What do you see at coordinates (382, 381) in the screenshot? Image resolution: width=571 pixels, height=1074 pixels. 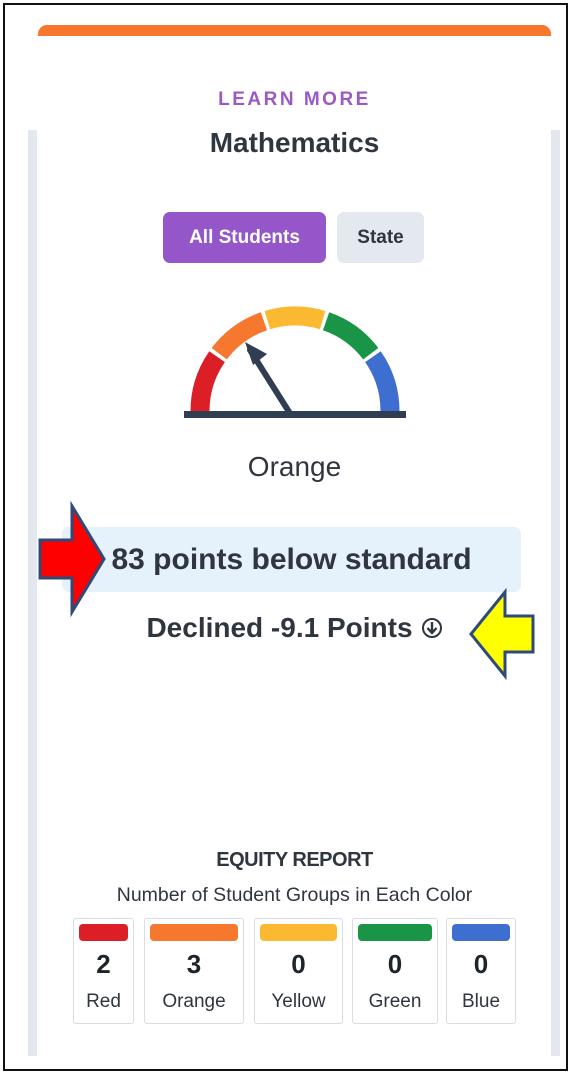 I see `gauge-segment-blue` at bounding box center [382, 381].